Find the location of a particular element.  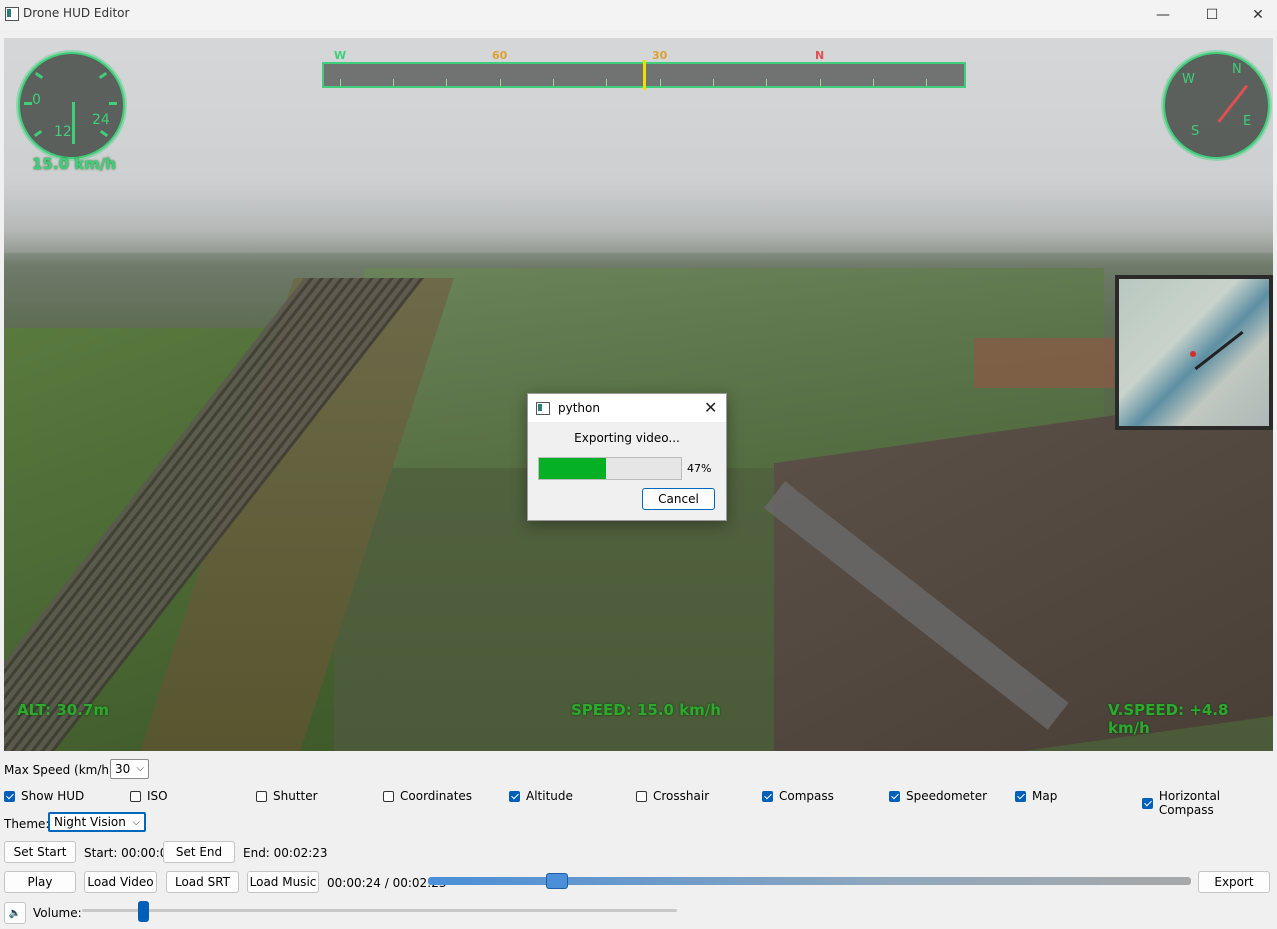

checkbox-map: Map is located at coordinates (1036, 796).